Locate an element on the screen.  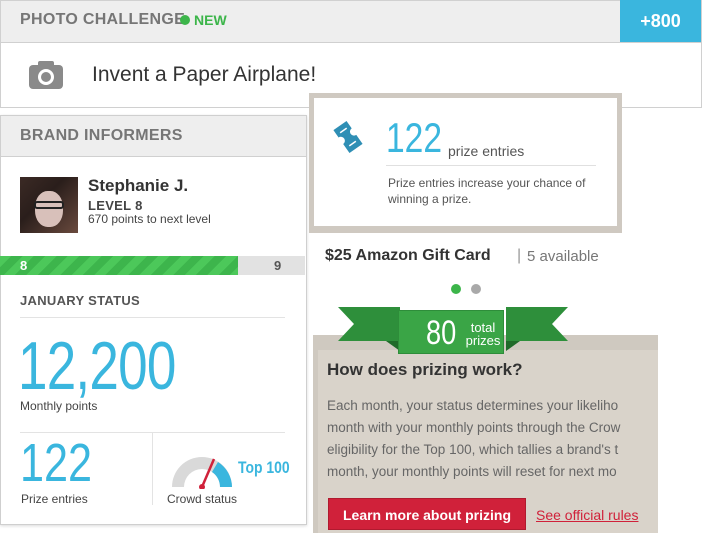
new-status-dot is located at coordinates (185, 20).